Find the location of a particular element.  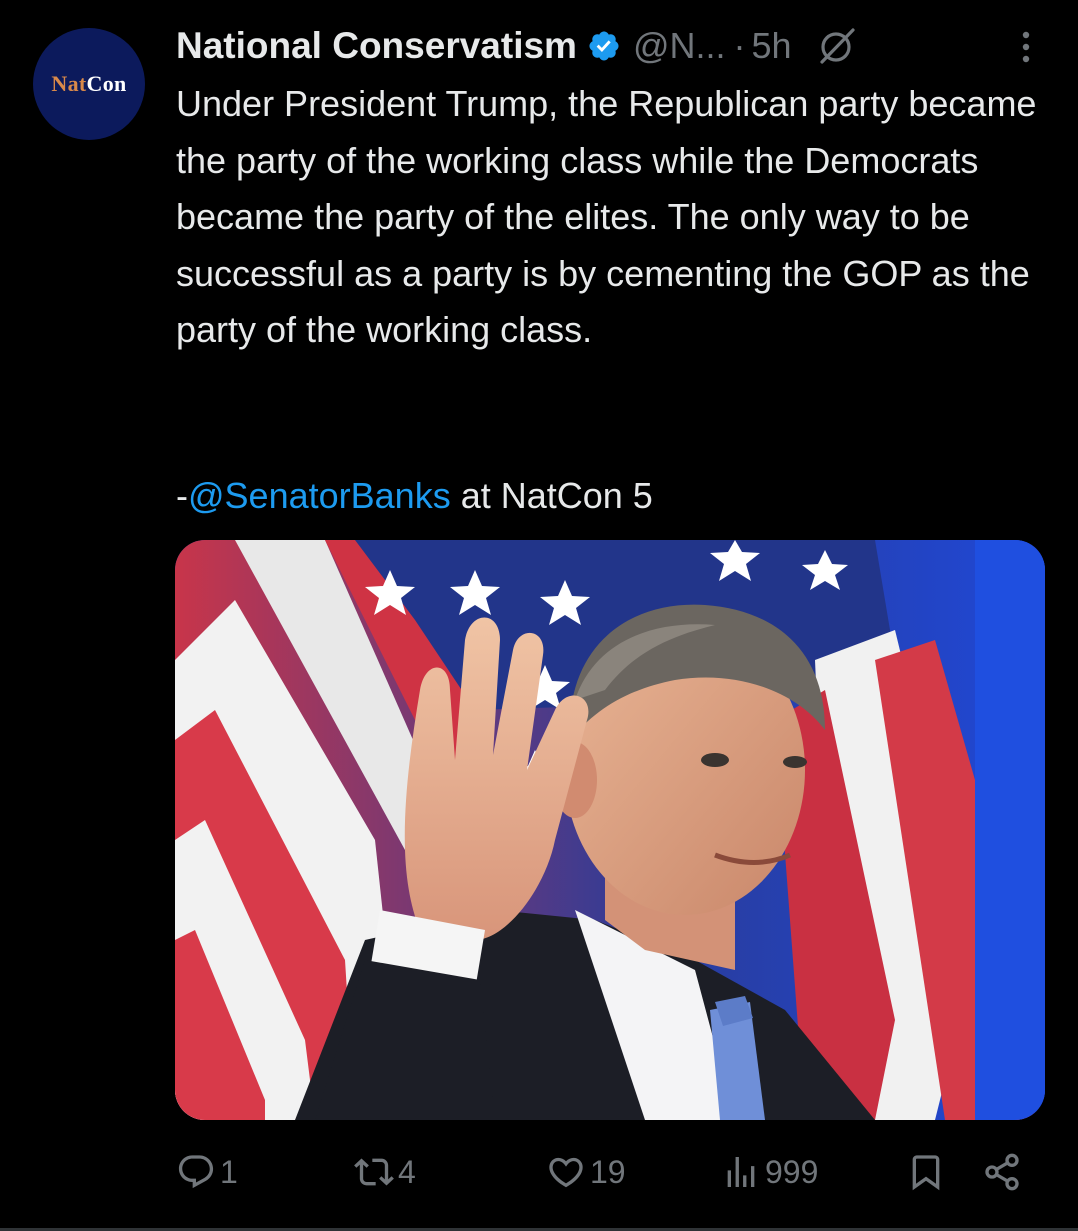

tweet-actions: 1 4 19 999 is located at coordinates (606, 1172).